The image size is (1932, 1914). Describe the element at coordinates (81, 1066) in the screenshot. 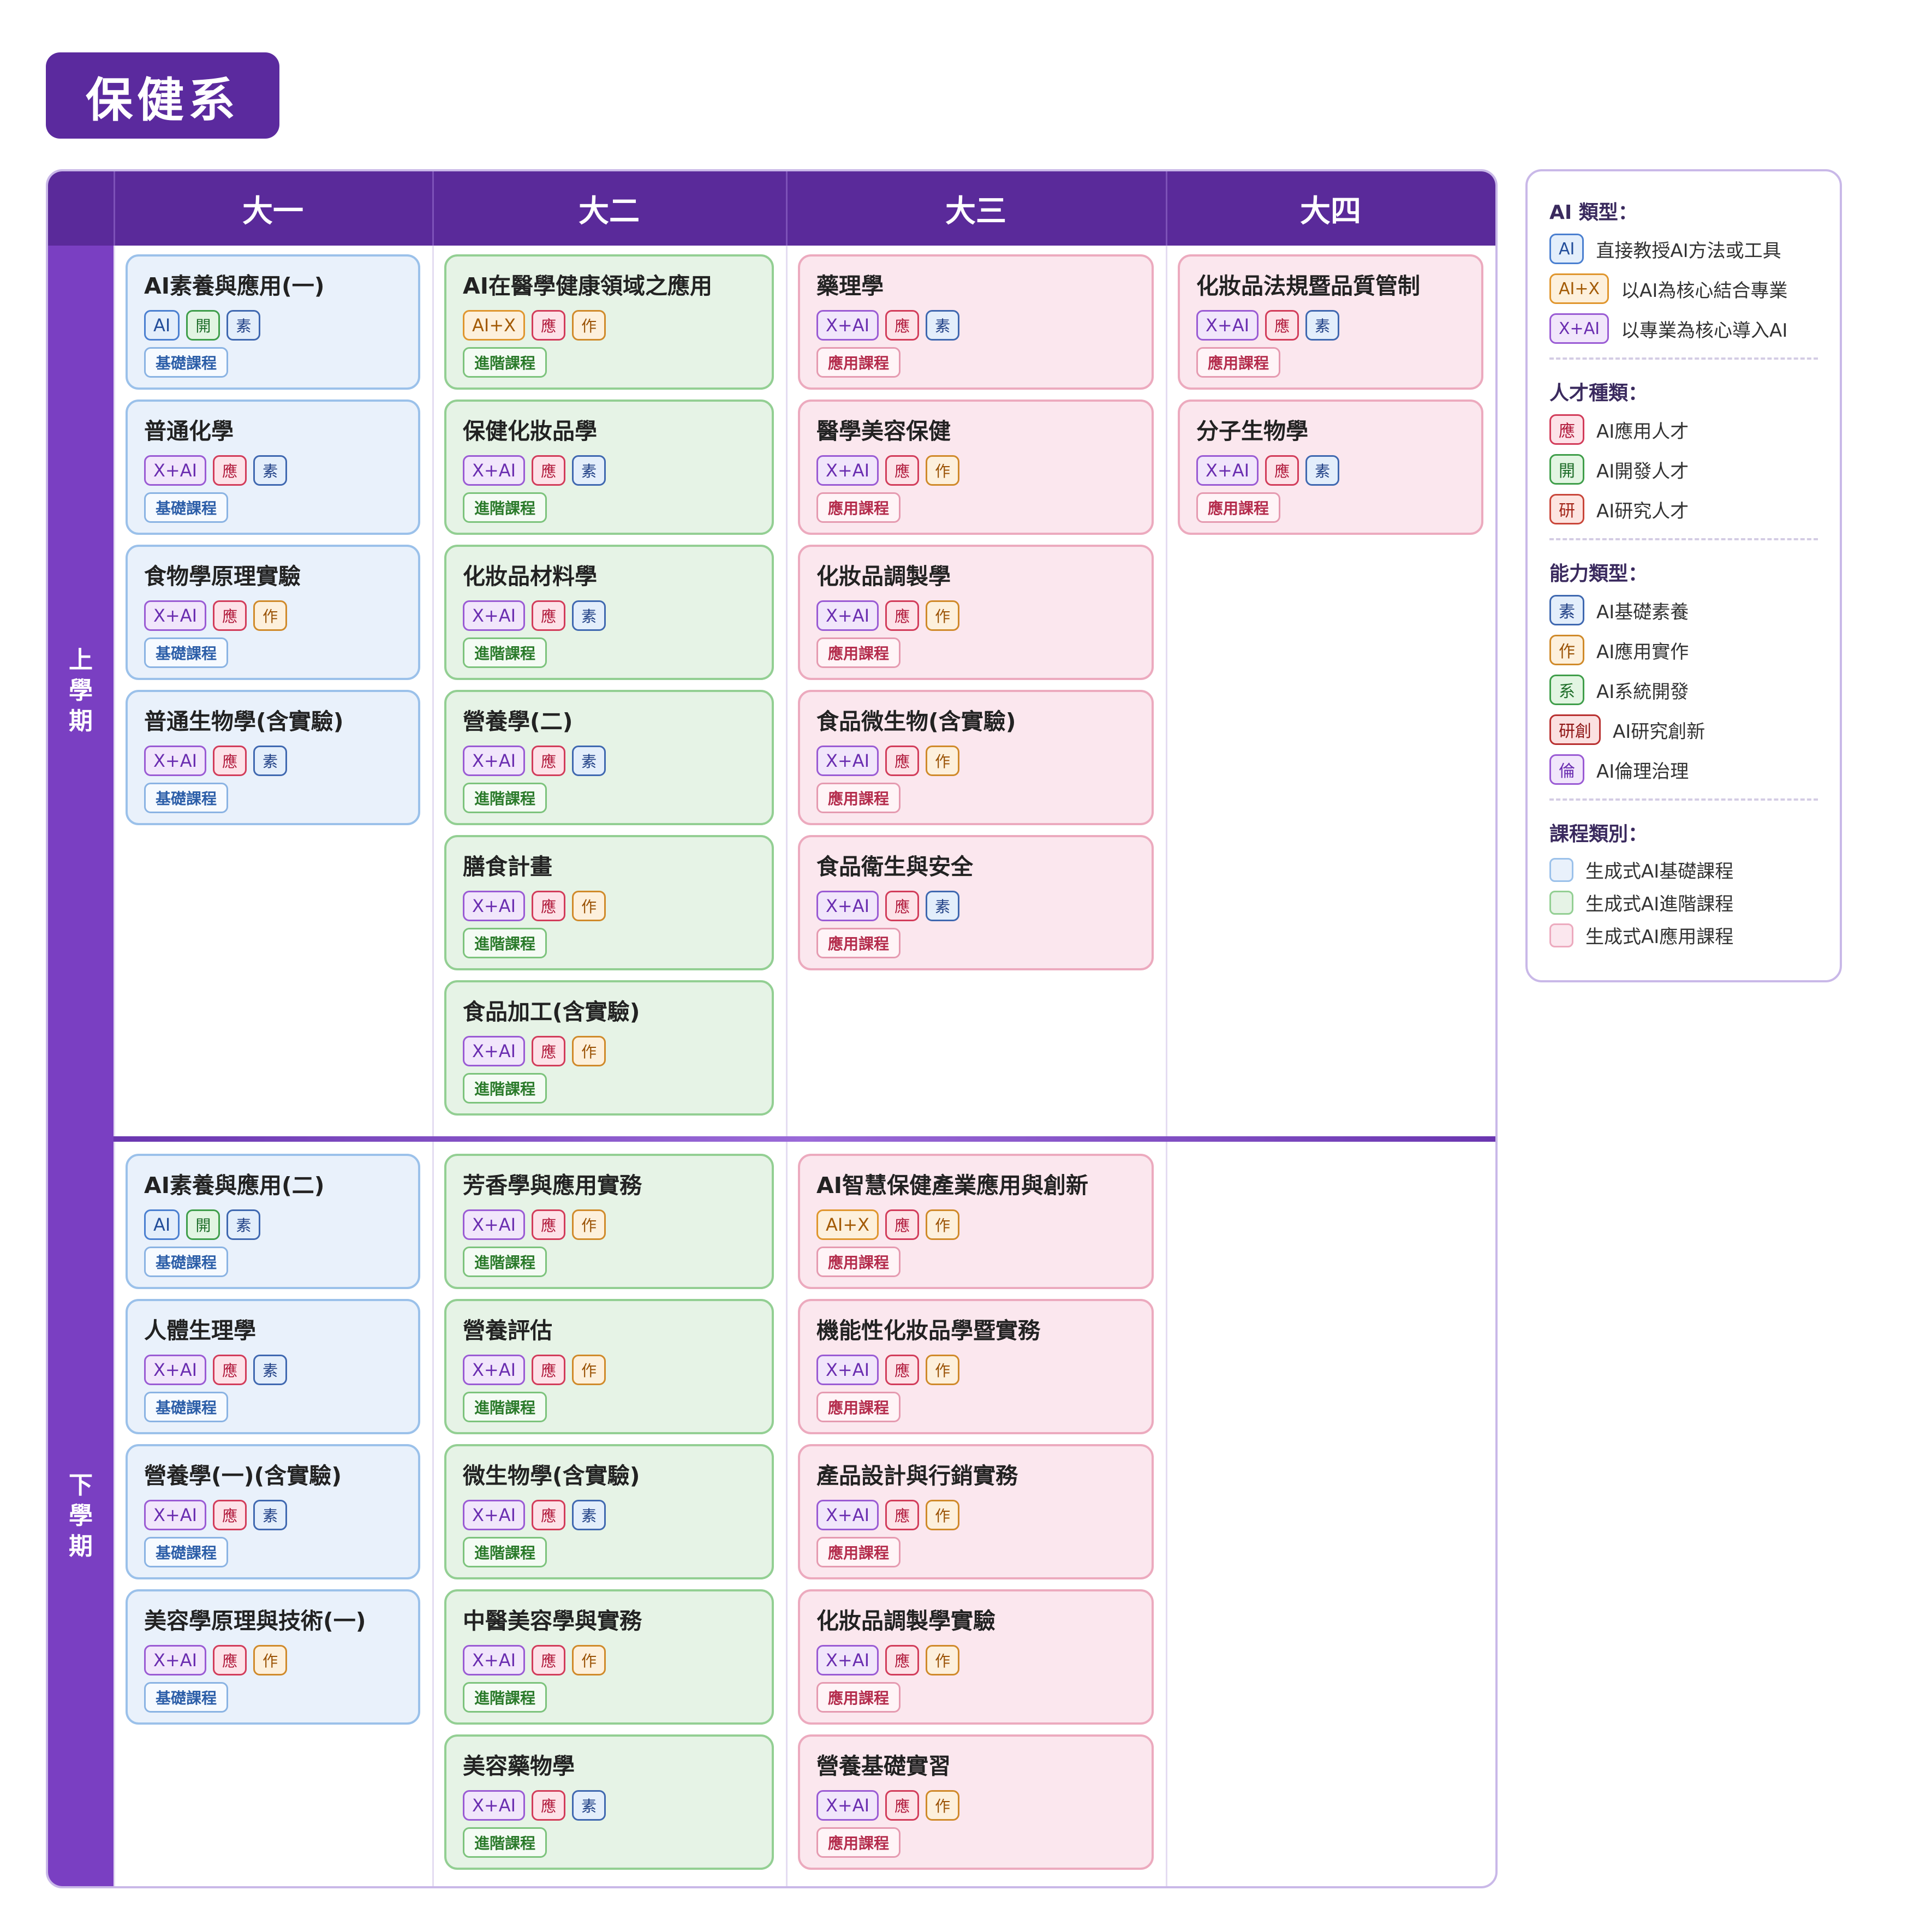

I see `semester-sidebar` at that location.